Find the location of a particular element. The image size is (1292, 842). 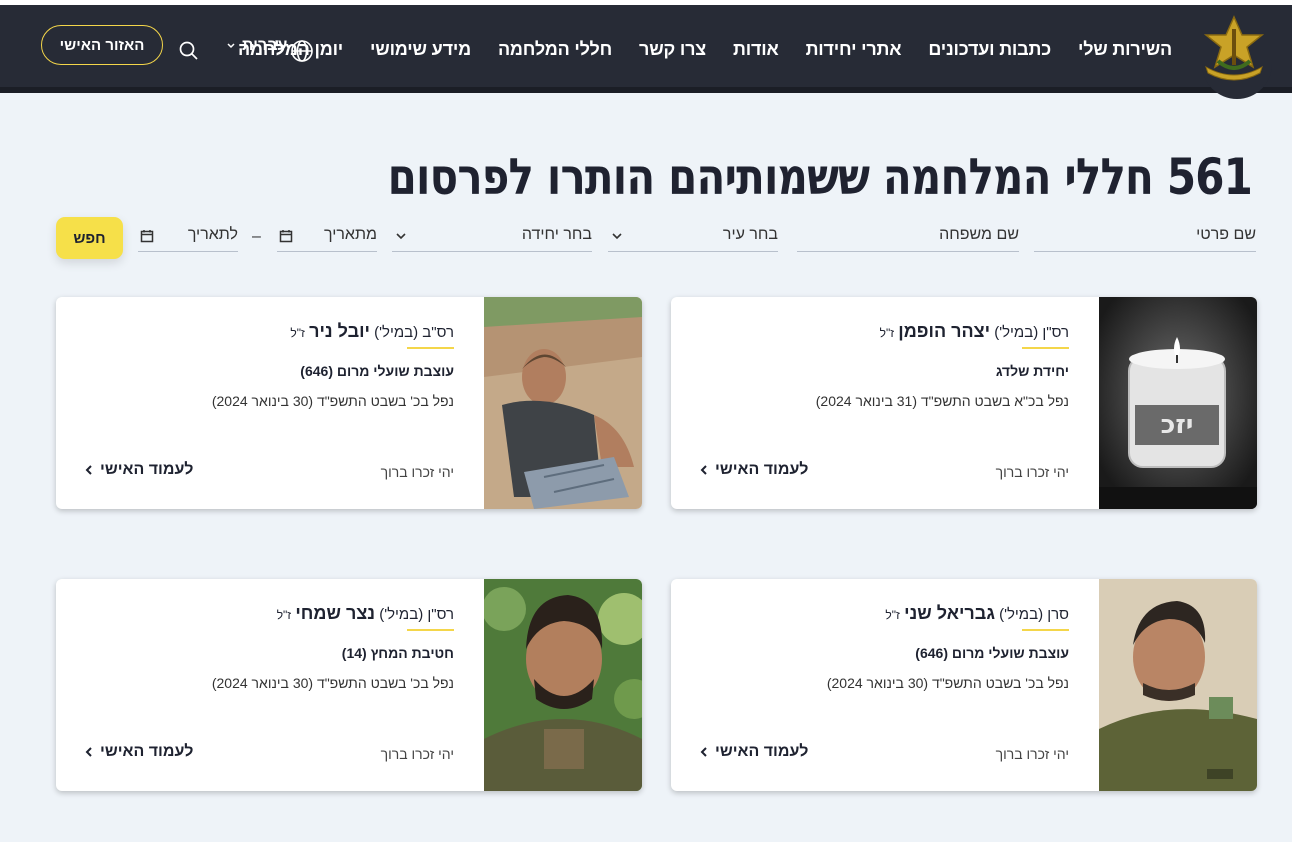

nav-useful-info: מידע שימושי is located at coordinates (420, 49).